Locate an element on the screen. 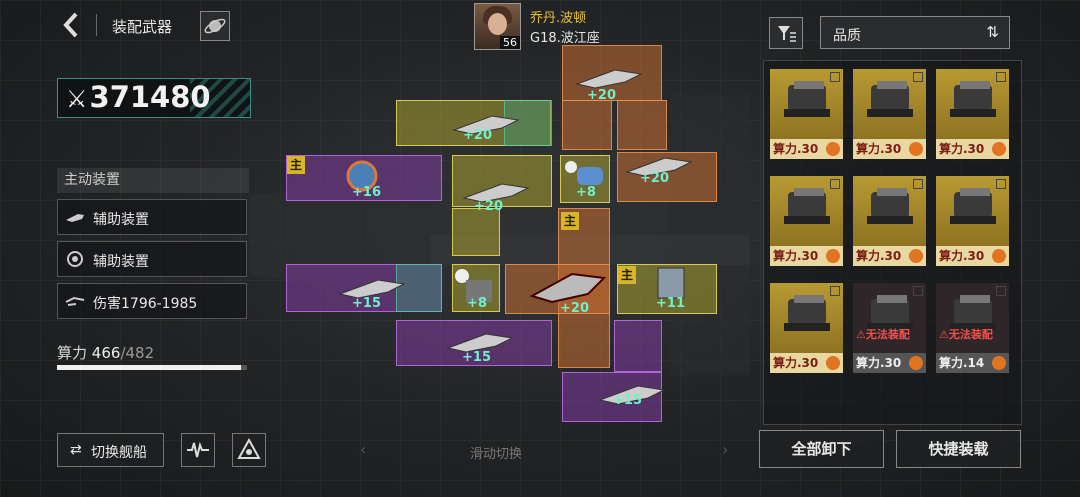 This screenshot has width=1080, height=497. ship-name: G18.波江座 is located at coordinates (565, 38).